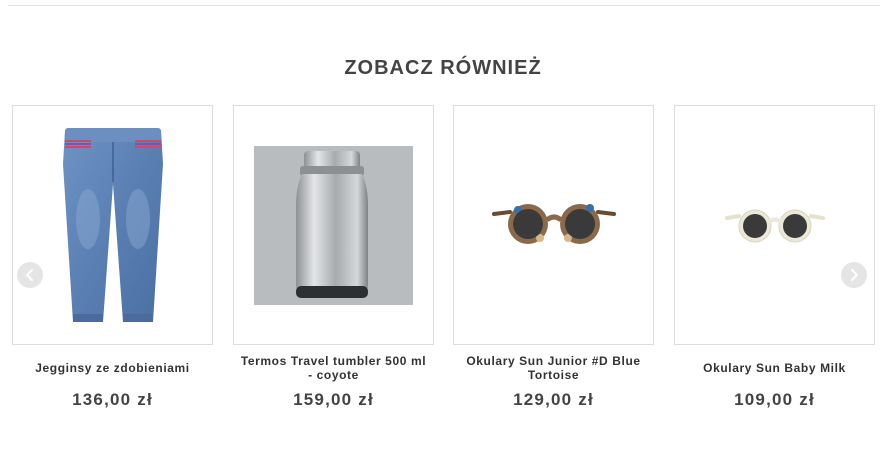  What do you see at coordinates (444, 5) in the screenshot?
I see `divider` at bounding box center [444, 5].